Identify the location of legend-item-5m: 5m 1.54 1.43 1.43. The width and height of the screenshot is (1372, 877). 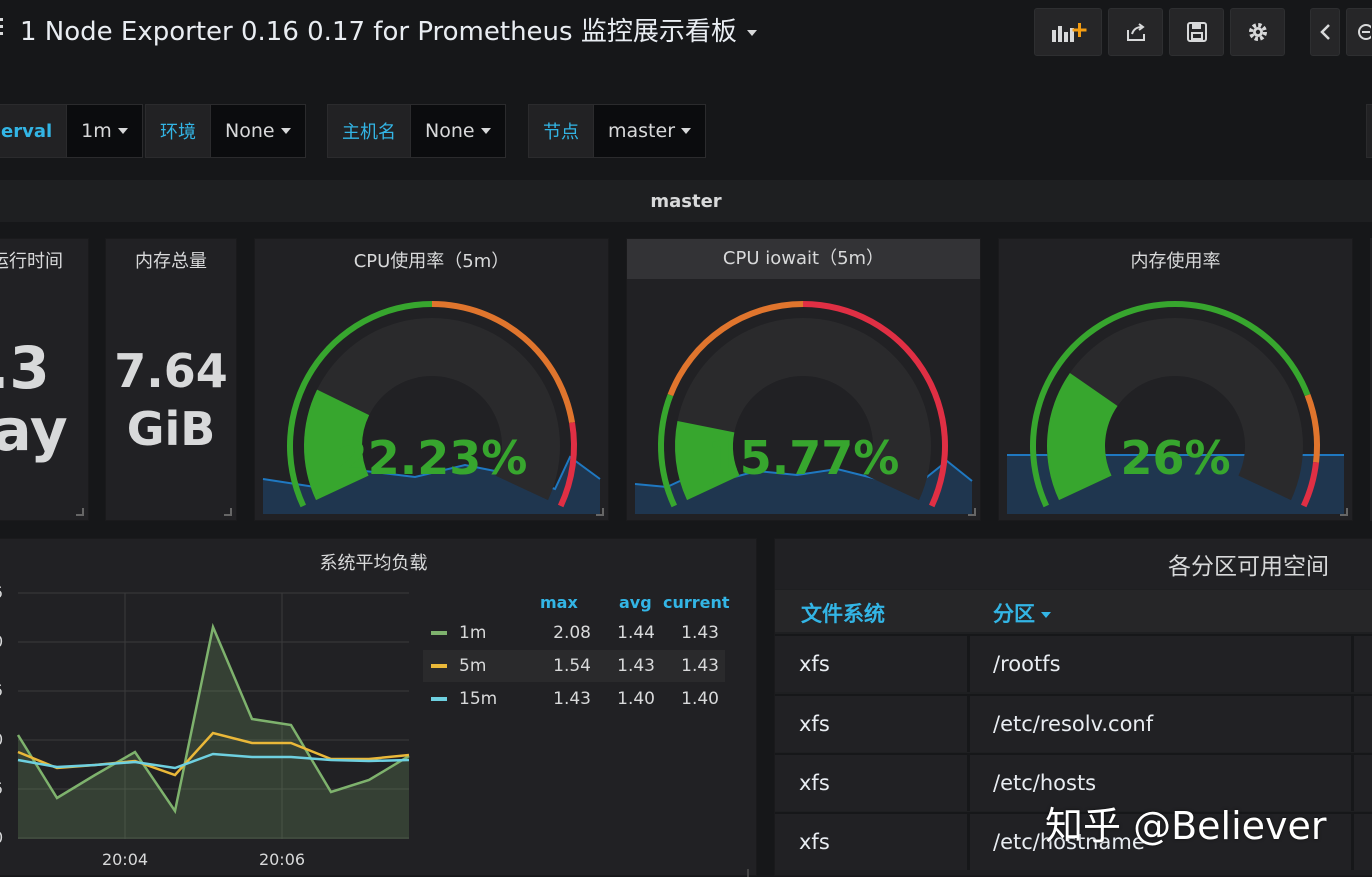
(574, 666).